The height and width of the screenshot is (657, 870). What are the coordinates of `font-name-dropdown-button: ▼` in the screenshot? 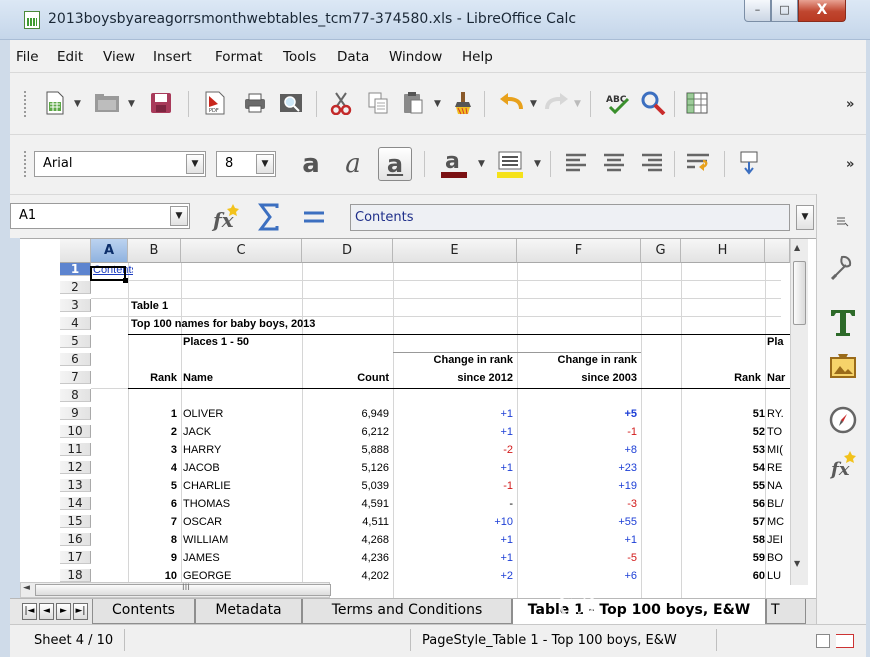 It's located at (195, 164).